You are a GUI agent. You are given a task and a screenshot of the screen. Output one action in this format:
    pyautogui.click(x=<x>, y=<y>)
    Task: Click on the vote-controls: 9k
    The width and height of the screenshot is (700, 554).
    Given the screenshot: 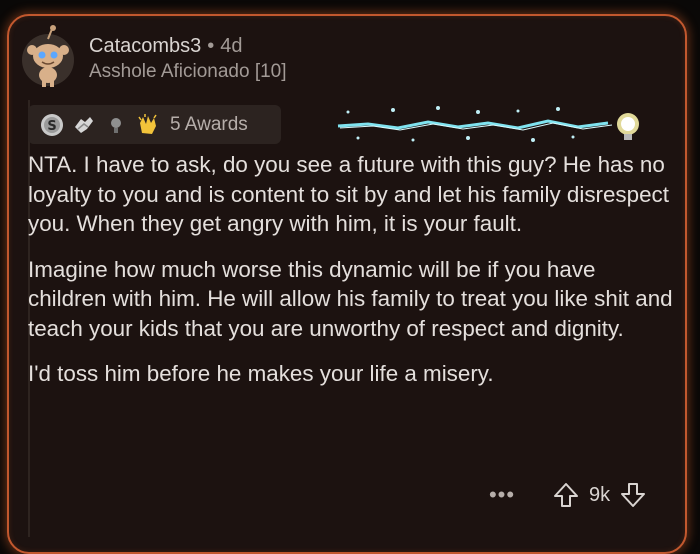 What is the action you would take?
    pyautogui.click(x=599, y=495)
    